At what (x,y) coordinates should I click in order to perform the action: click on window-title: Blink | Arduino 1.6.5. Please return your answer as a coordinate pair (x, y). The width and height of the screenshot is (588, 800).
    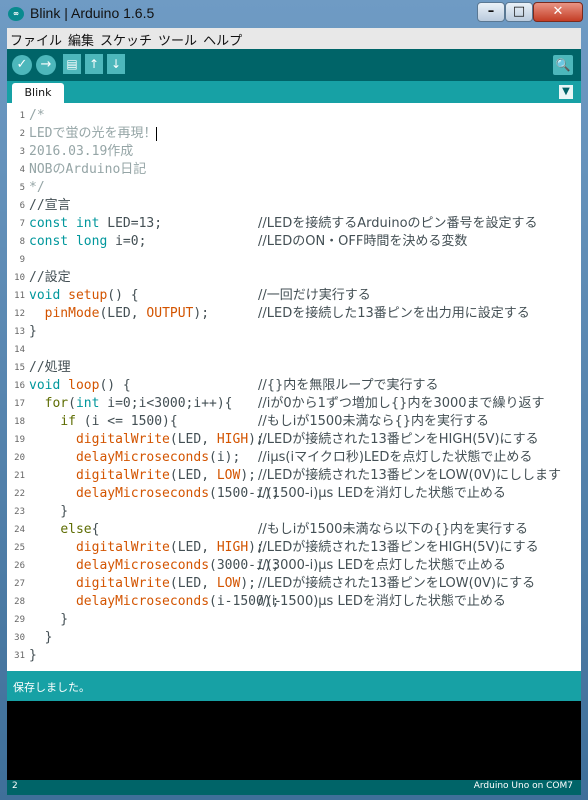
    Looking at the image, I should click on (92, 13).